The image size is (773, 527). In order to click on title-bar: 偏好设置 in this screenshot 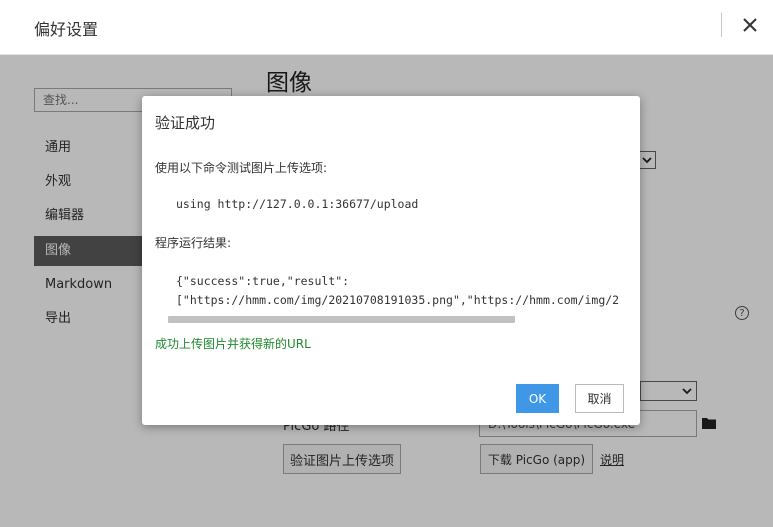, I will do `click(386, 27)`.